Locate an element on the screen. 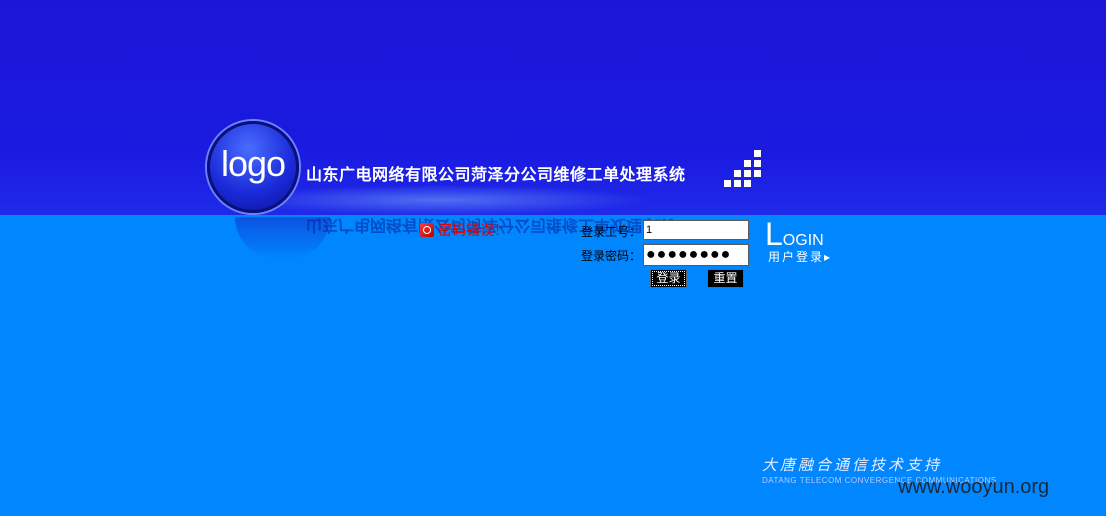 The image size is (1106, 516). user-id-label: 登录工号： is located at coordinates (611, 232).